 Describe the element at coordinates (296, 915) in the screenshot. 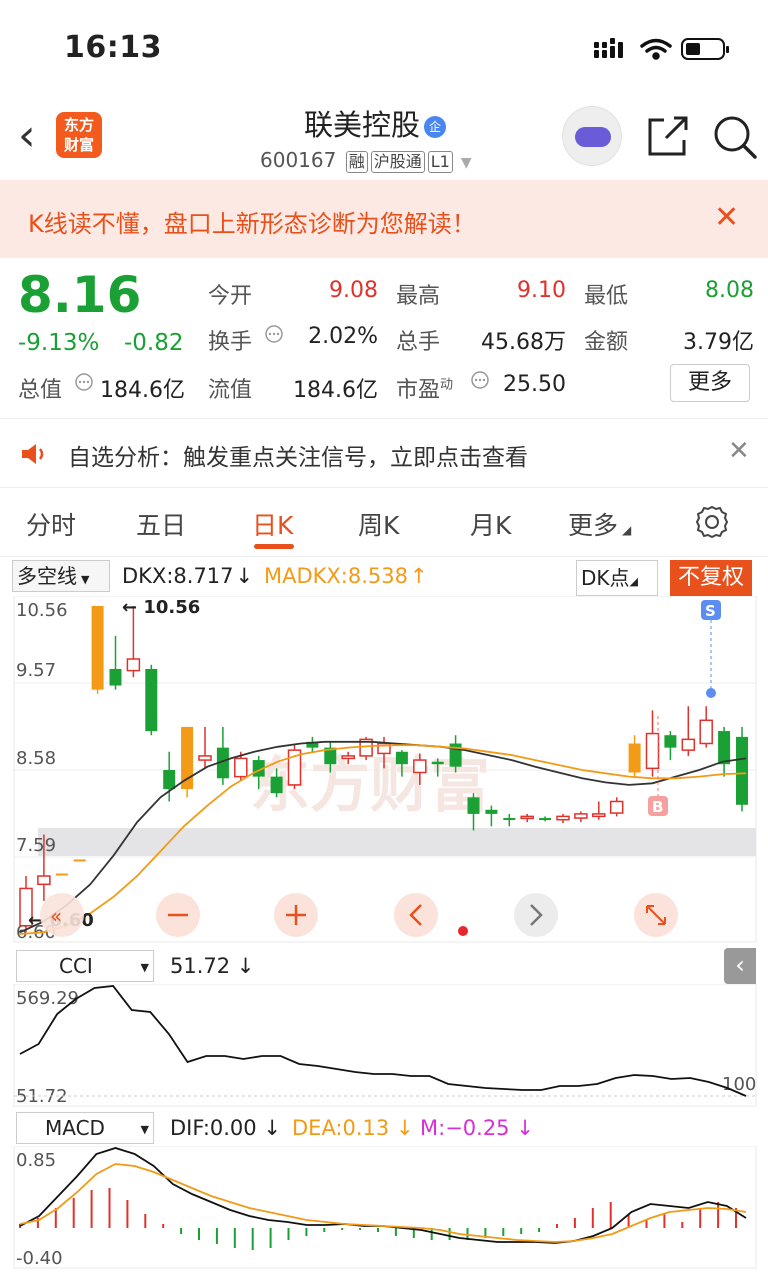

I see `zoom-in-button` at that location.